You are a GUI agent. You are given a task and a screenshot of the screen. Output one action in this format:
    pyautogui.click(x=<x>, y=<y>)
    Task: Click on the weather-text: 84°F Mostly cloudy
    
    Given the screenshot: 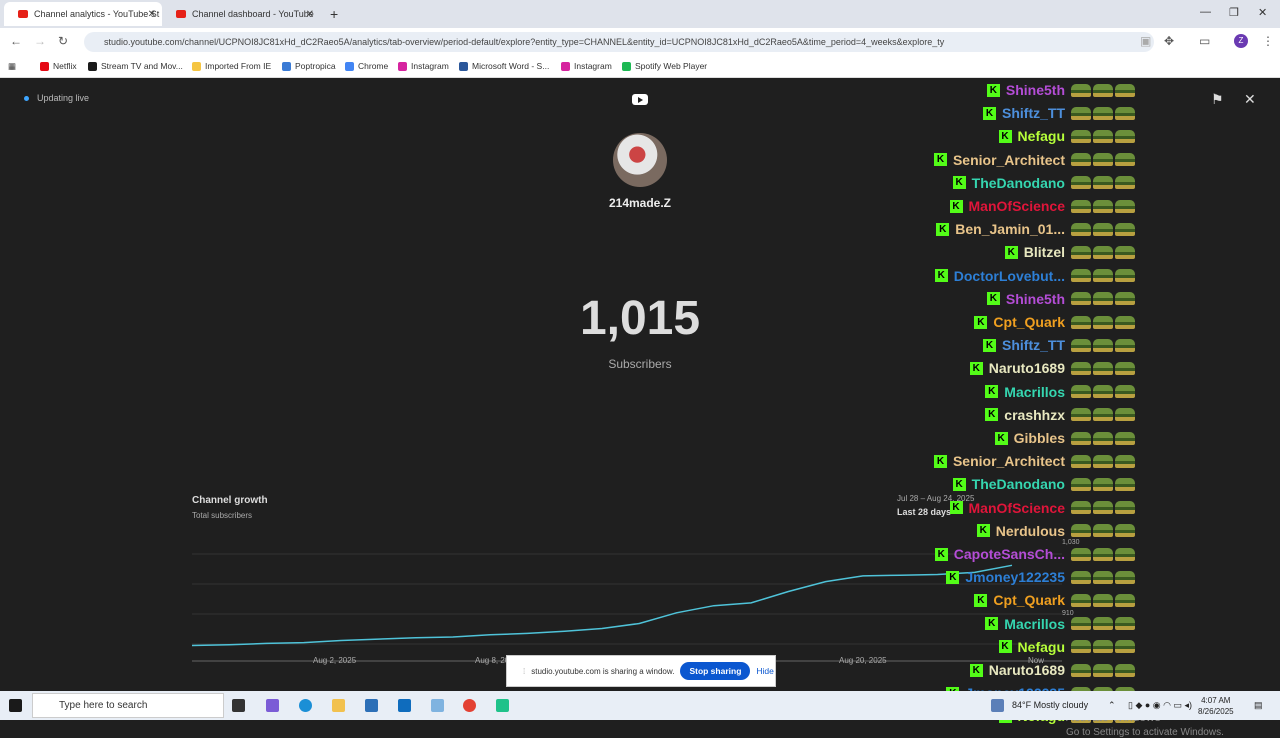 What is the action you would take?
    pyautogui.click(x=1050, y=705)
    